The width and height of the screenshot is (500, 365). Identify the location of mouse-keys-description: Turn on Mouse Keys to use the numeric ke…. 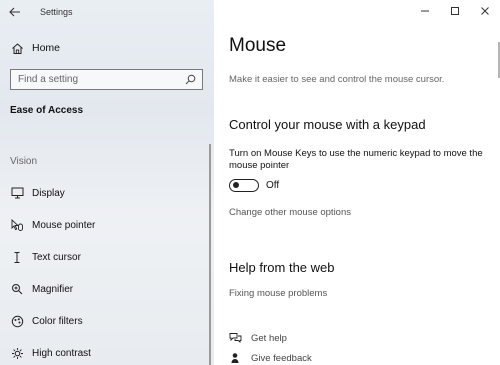
(356, 159).